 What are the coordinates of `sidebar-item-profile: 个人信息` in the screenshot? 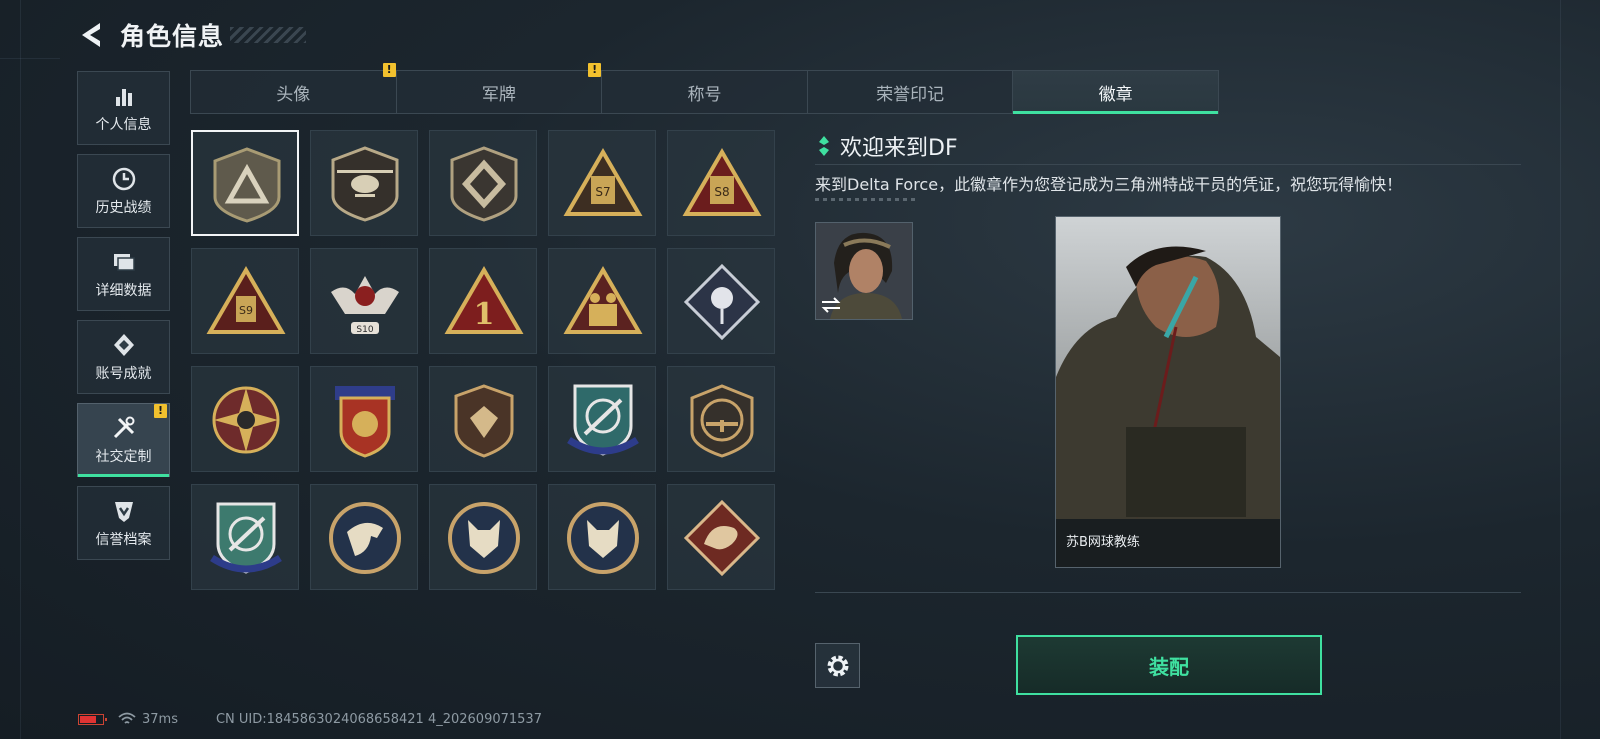 It's located at (123, 108).